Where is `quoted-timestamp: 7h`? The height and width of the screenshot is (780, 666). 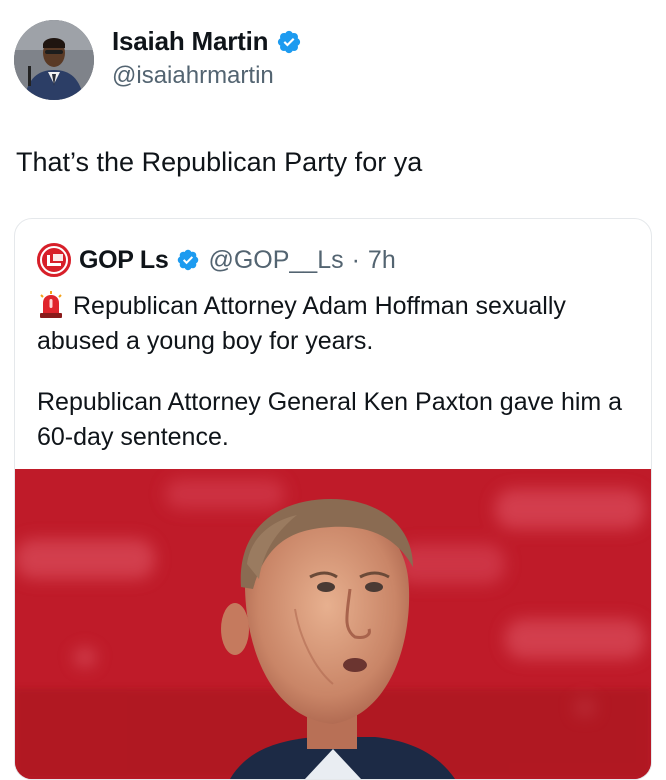
quoted-timestamp: 7h is located at coordinates (382, 260).